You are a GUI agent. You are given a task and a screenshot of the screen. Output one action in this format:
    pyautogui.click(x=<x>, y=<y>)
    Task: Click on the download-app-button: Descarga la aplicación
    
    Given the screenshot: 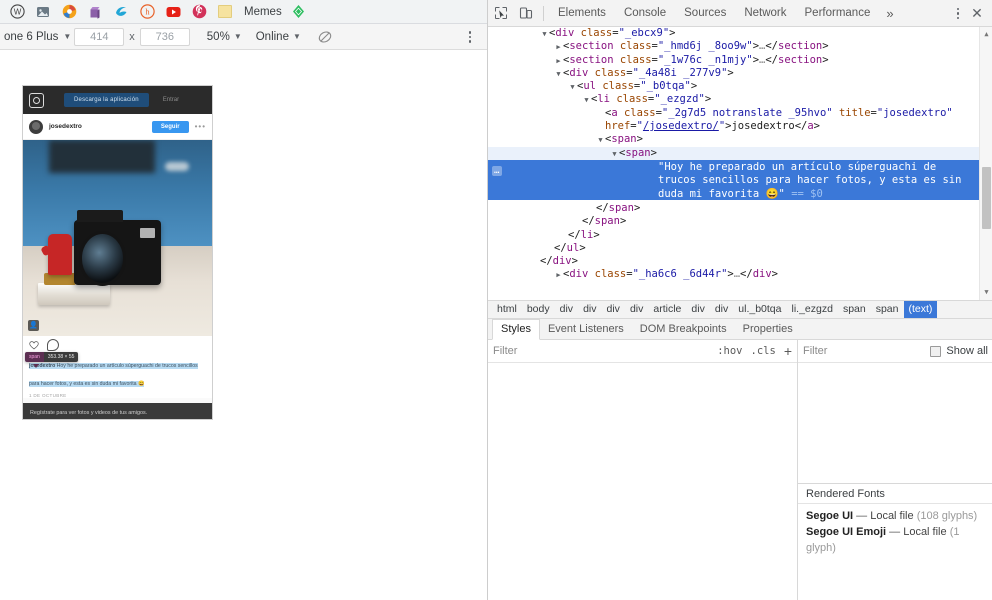 What is the action you would take?
    pyautogui.click(x=106, y=100)
    